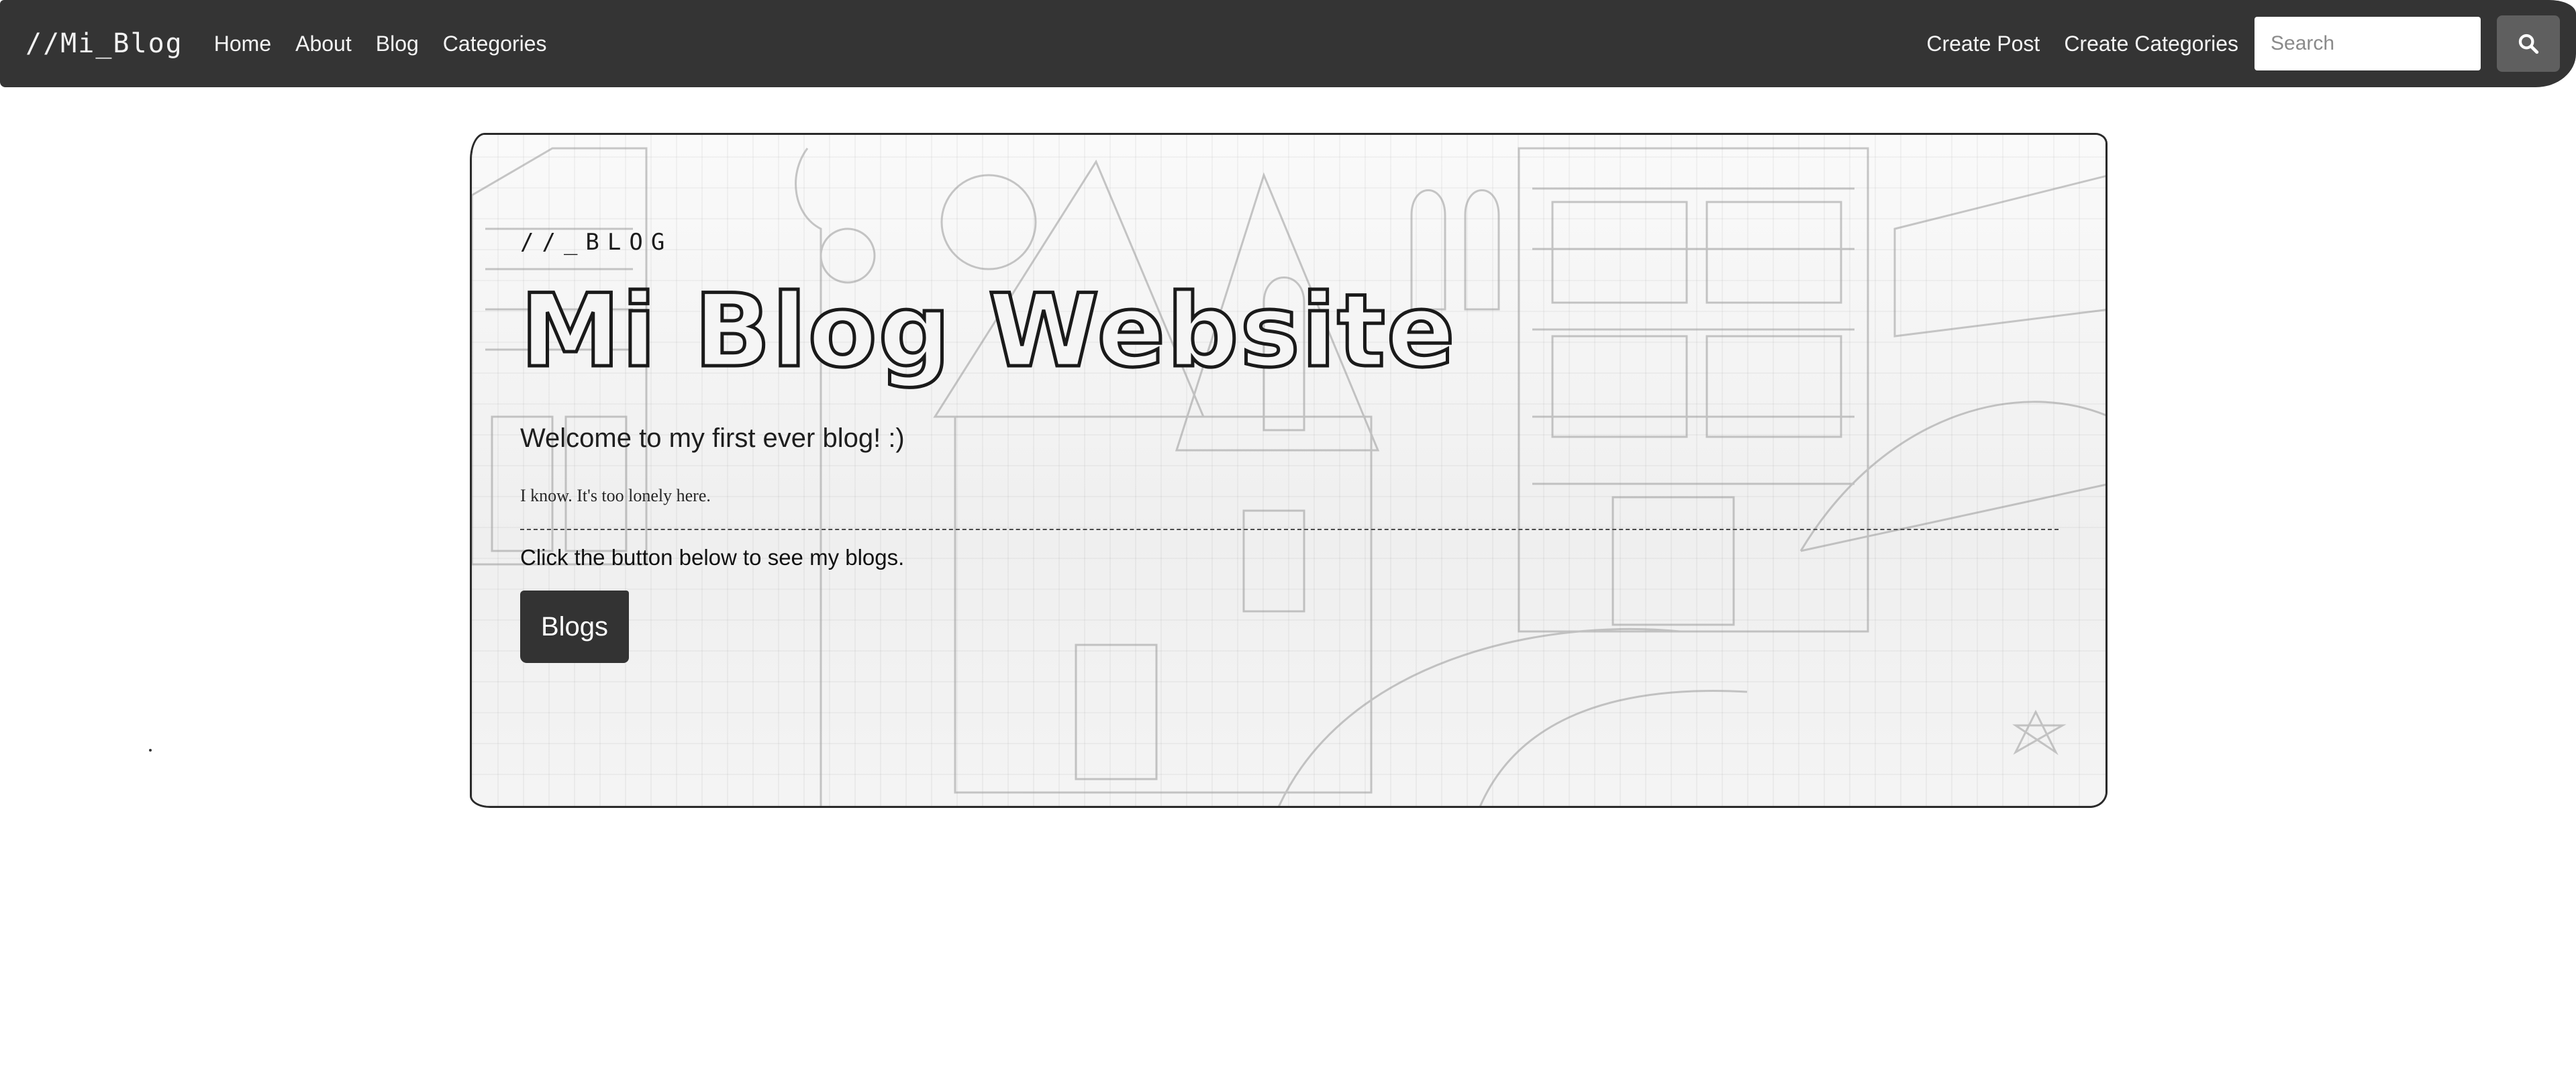 The width and height of the screenshot is (2576, 1073). I want to click on hero-title: Mi Blog Website, so click(988, 331).